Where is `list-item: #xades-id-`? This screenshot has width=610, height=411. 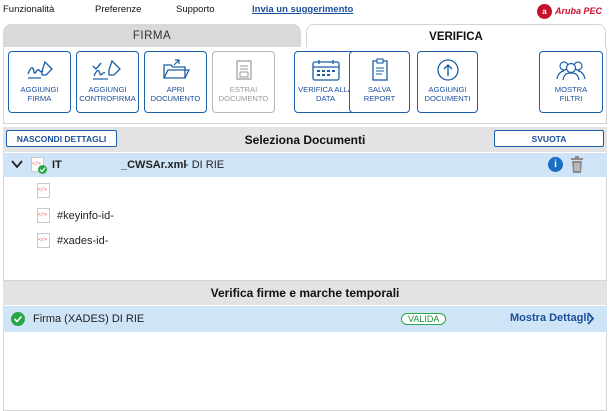 list-item: #xades-id- is located at coordinates (305, 241).